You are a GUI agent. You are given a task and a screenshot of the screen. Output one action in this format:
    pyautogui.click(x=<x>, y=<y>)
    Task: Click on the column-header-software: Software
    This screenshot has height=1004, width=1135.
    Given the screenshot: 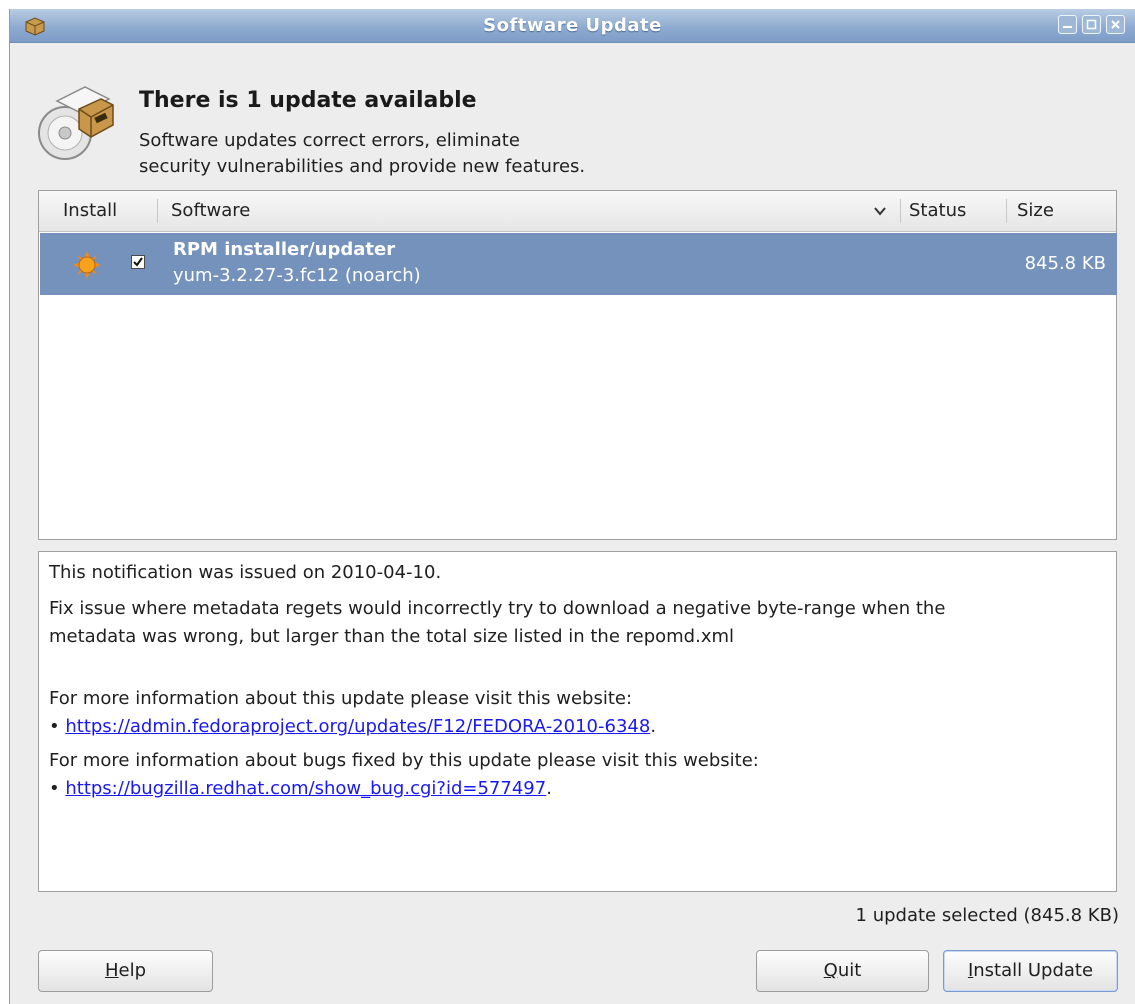 What is the action you would take?
    pyautogui.click(x=210, y=211)
    